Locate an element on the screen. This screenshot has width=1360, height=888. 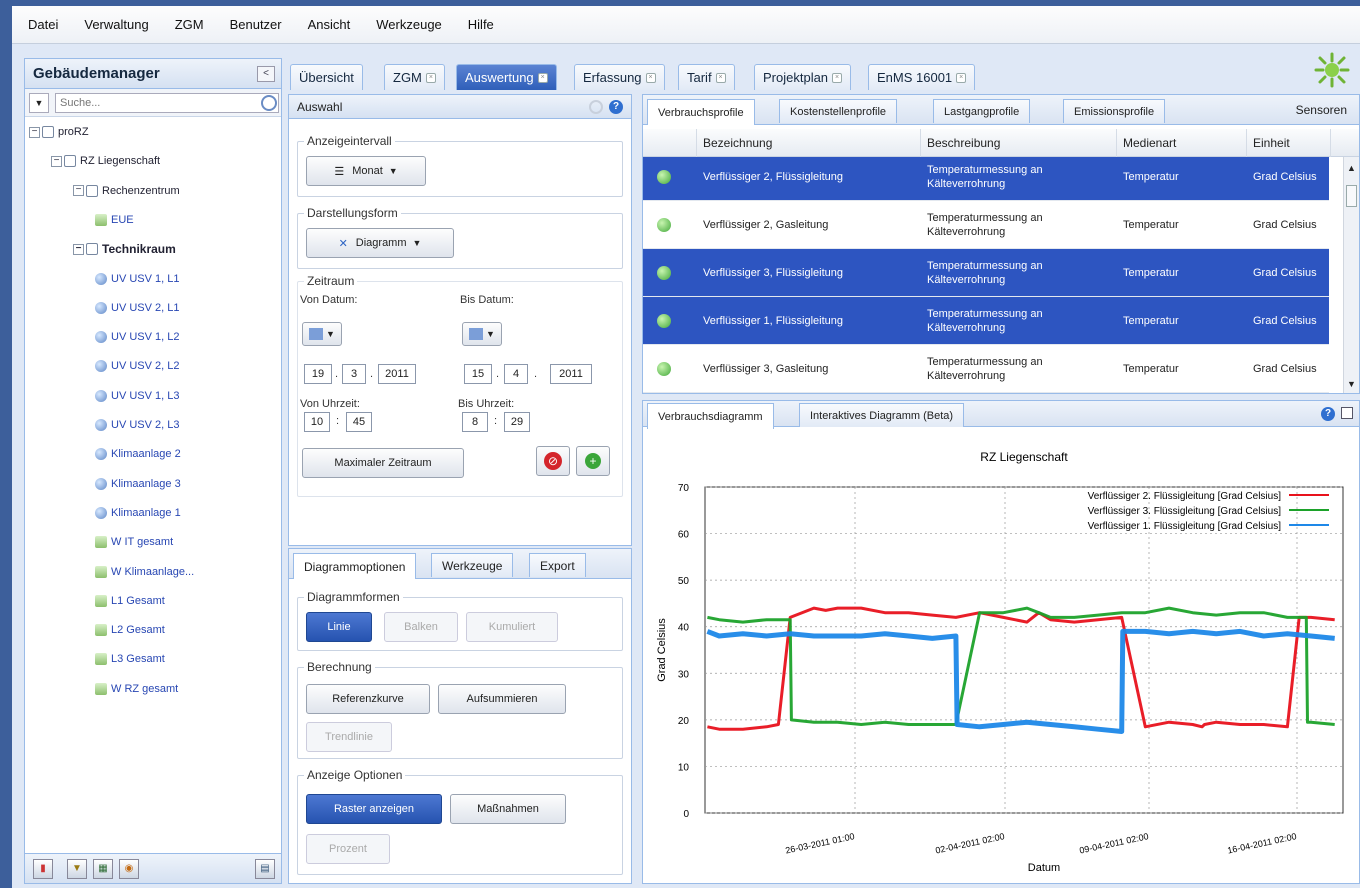
tree-node: − Rechenzentrum is located at coordinates (126, 191).